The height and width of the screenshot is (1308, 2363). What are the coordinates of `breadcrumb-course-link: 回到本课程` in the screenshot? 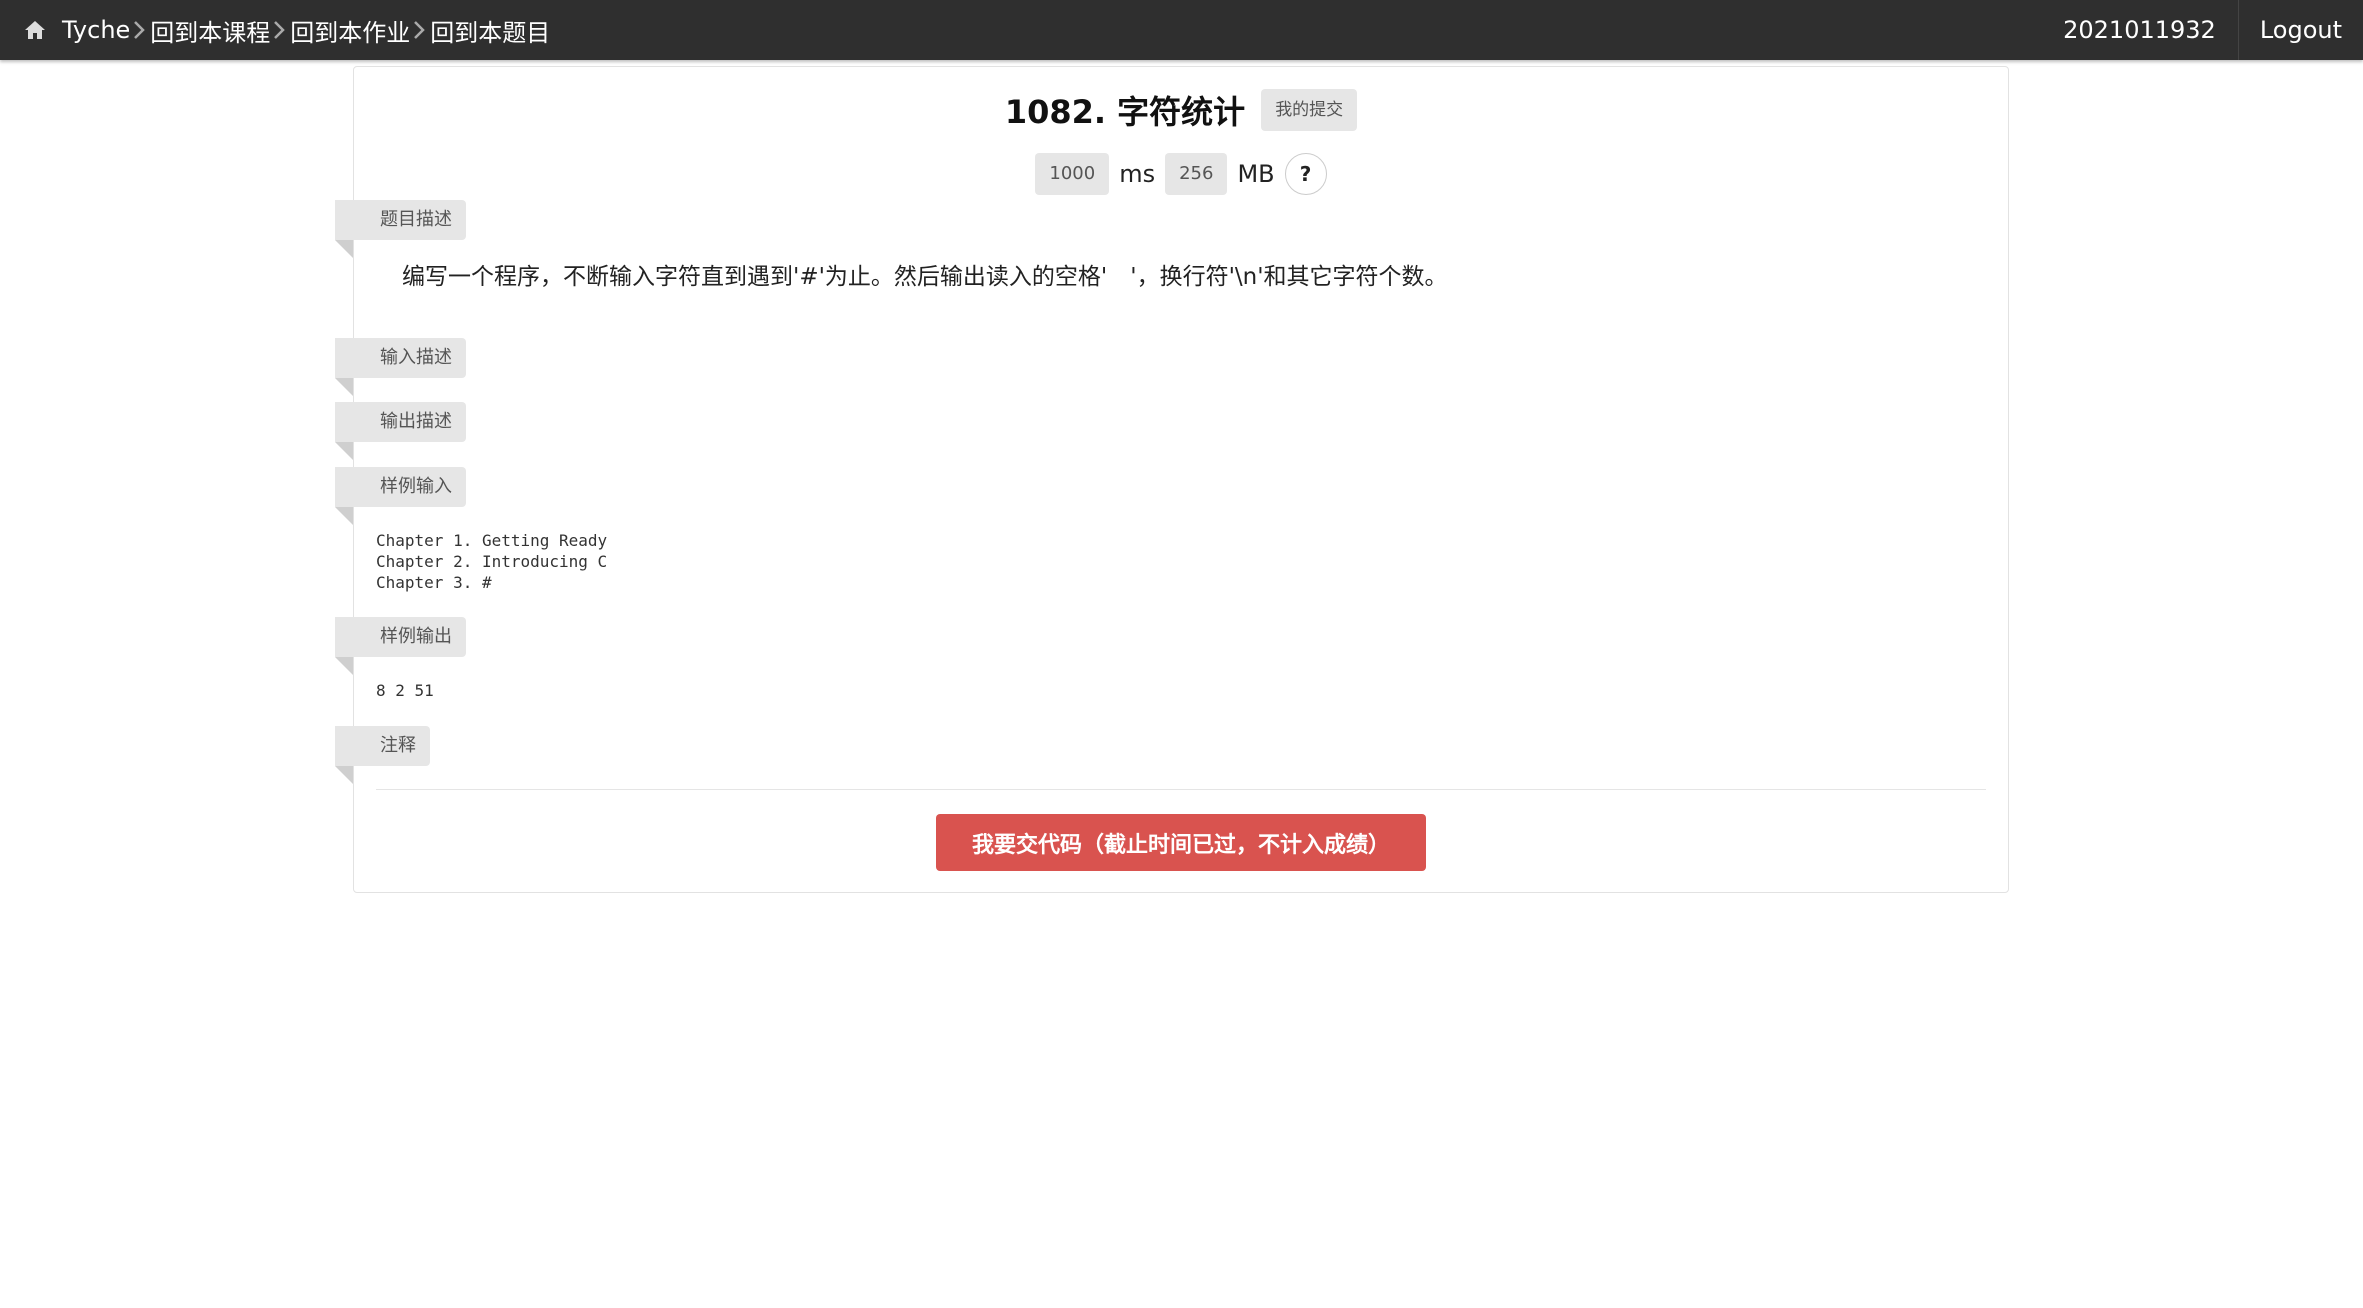 It's located at (210, 30).